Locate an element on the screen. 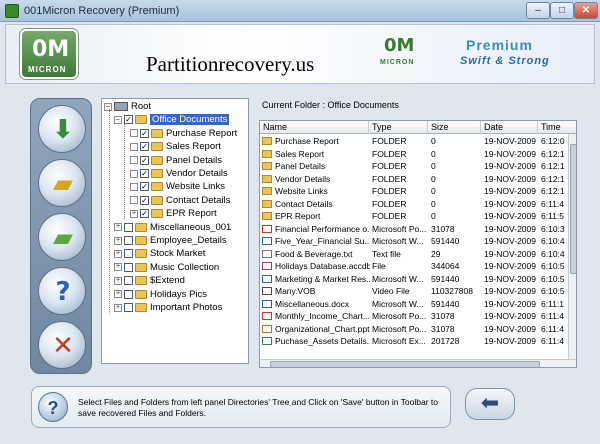 Image resolution: width=600 pixels, height=444 pixels. file-type: FOLDER is located at coordinates (389, 178).